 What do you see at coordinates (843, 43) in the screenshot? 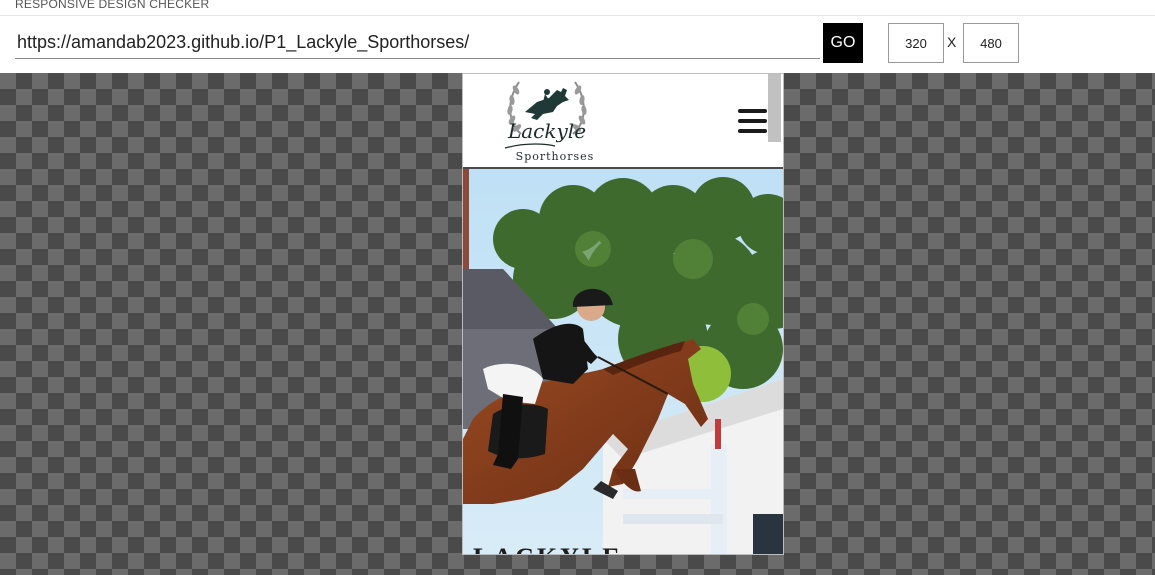
I see `go-button: GO` at bounding box center [843, 43].